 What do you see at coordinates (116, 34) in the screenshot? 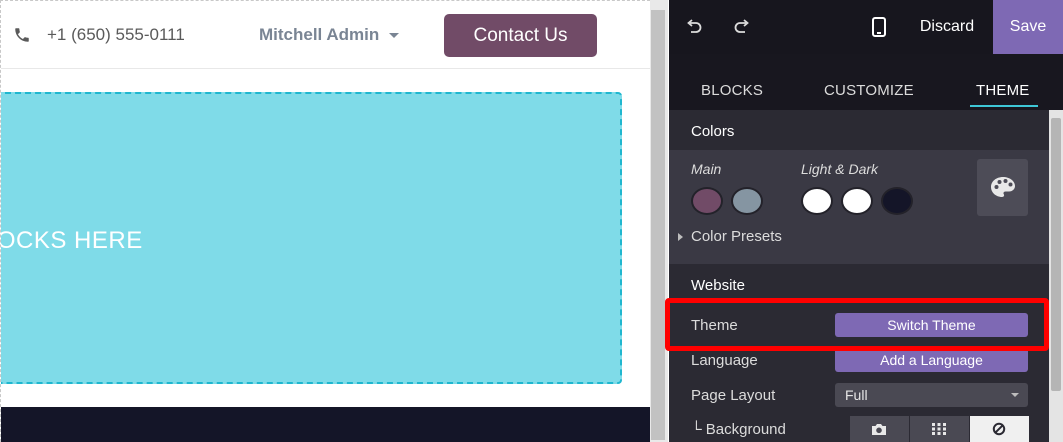
I see `phone-number: +1 (650) 555-0111` at bounding box center [116, 34].